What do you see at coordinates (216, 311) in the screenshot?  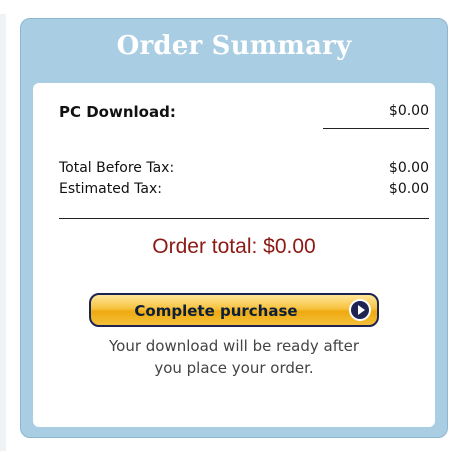 I see `complete-purchase-label: Complete purchase` at bounding box center [216, 311].